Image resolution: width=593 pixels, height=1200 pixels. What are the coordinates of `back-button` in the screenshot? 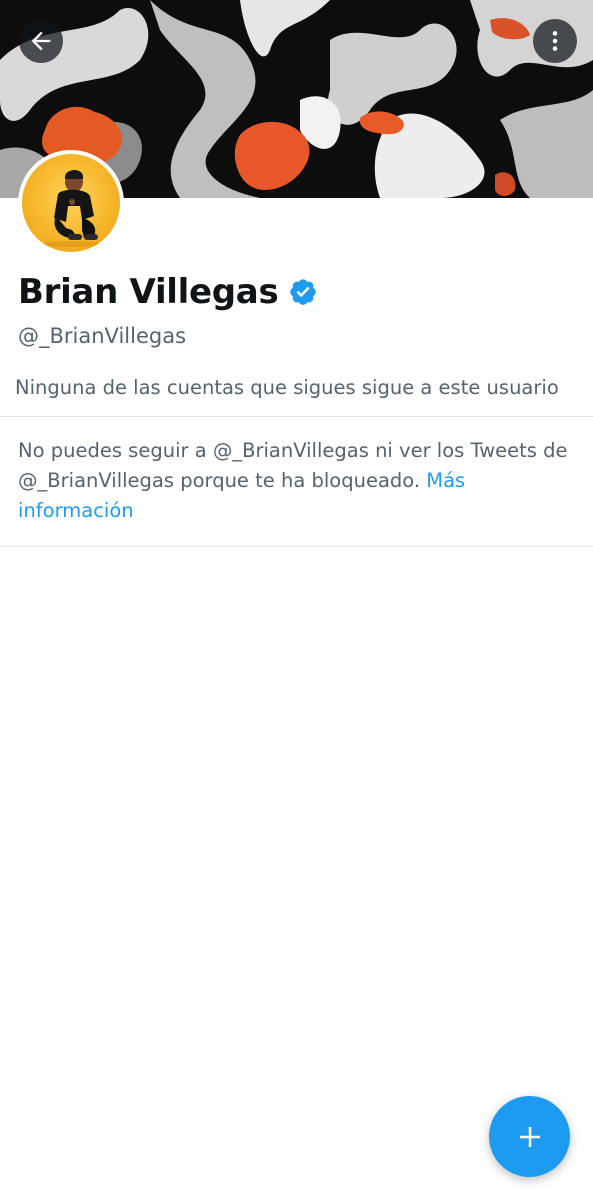 It's located at (41, 41).